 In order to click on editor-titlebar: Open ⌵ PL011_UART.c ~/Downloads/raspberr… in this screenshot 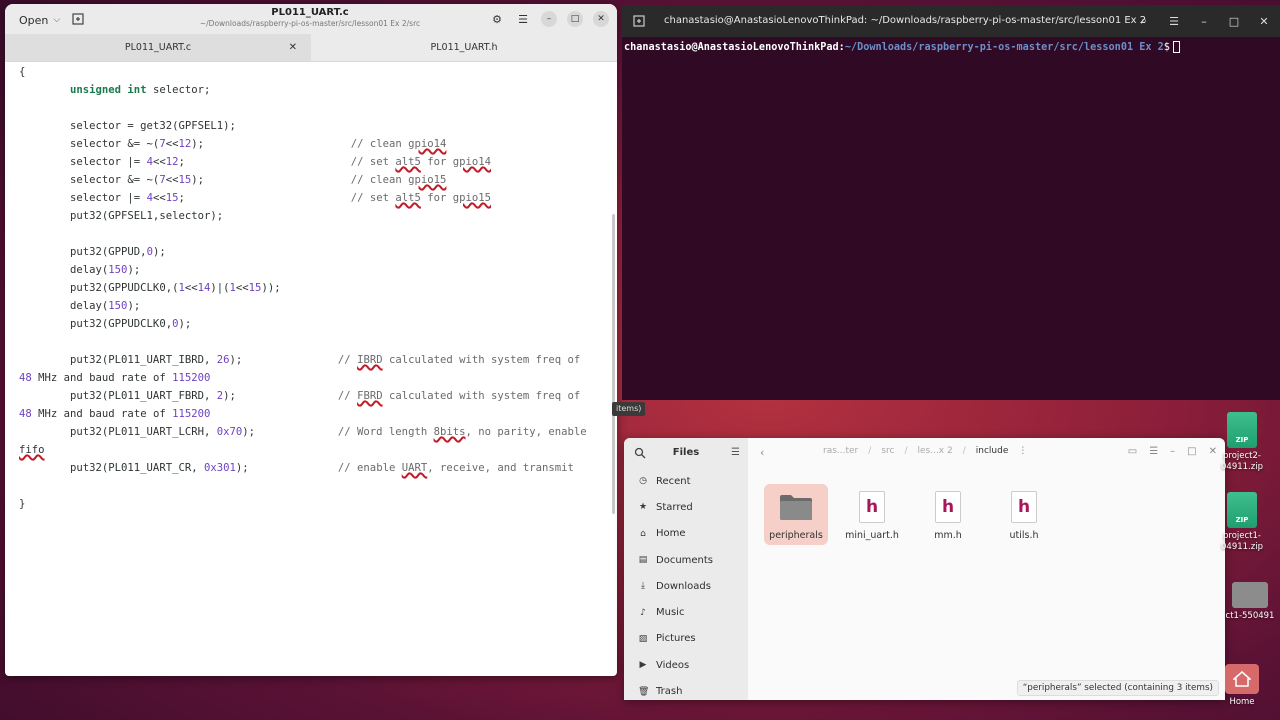, I will do `click(311, 19)`.